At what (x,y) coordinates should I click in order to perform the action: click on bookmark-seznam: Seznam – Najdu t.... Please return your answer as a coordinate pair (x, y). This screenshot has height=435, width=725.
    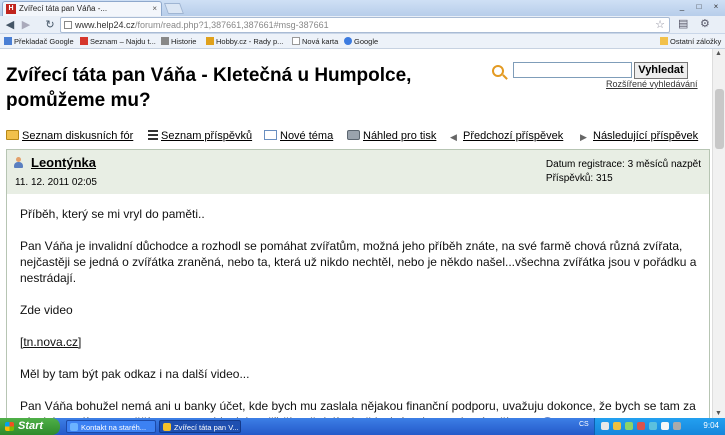
    Looking at the image, I should click on (118, 41).